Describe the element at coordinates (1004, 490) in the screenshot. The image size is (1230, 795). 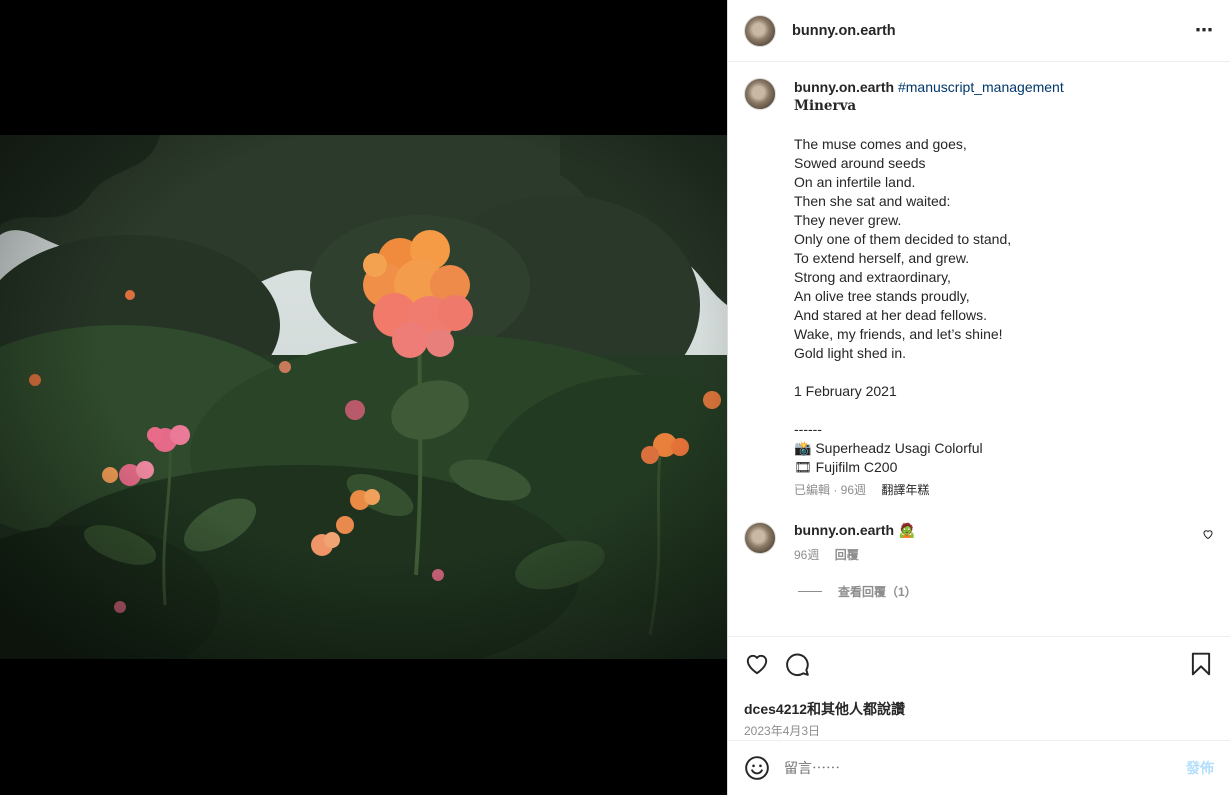
I see `caption-meta: 已編輯 · 96週 翻譯年糕` at that location.